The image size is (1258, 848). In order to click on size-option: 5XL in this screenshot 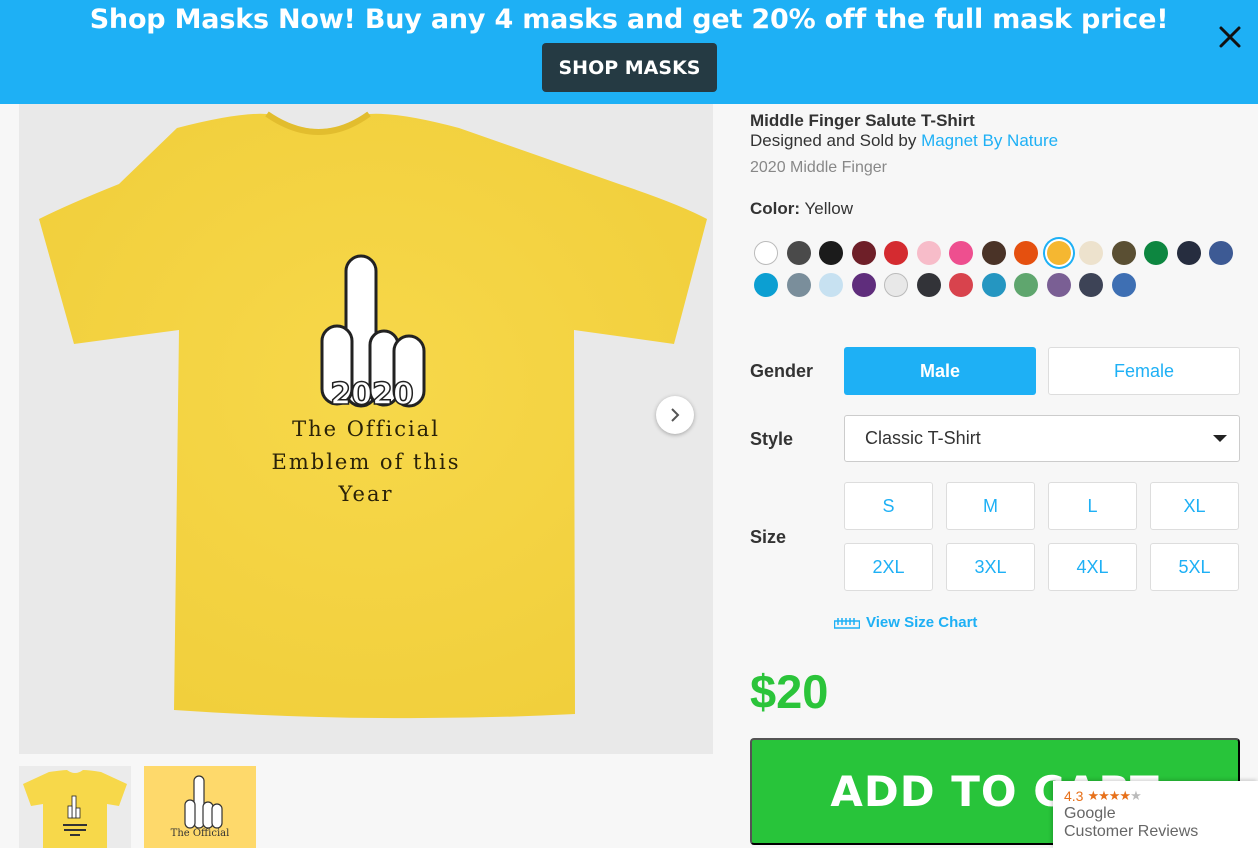, I will do `click(1194, 567)`.